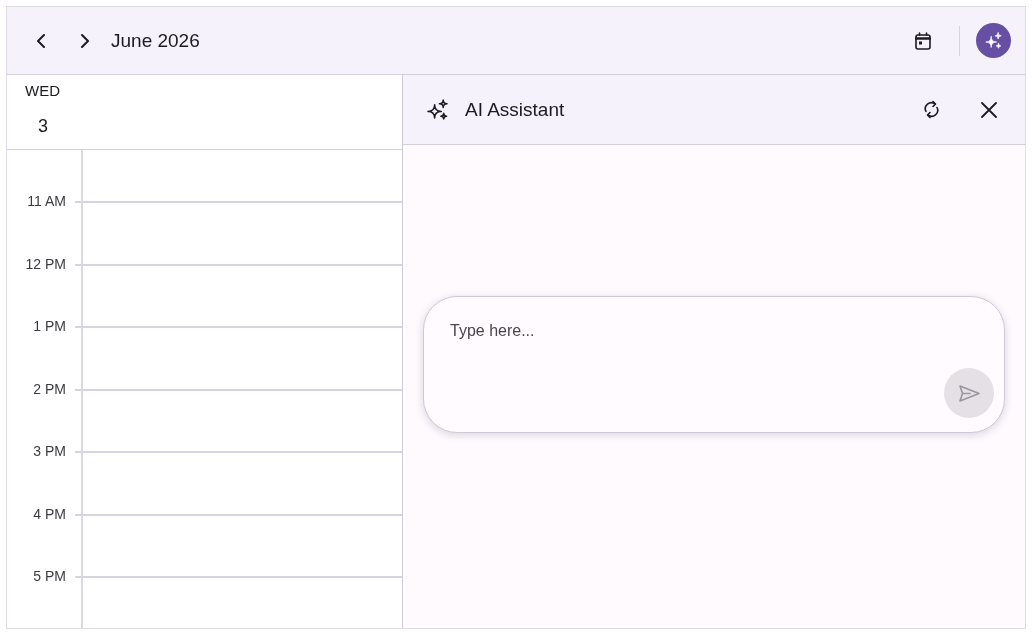 Image resolution: width=1032 pixels, height=635 pixels. What do you see at coordinates (46, 201) in the screenshot?
I see `time-label: 11 AM` at bounding box center [46, 201].